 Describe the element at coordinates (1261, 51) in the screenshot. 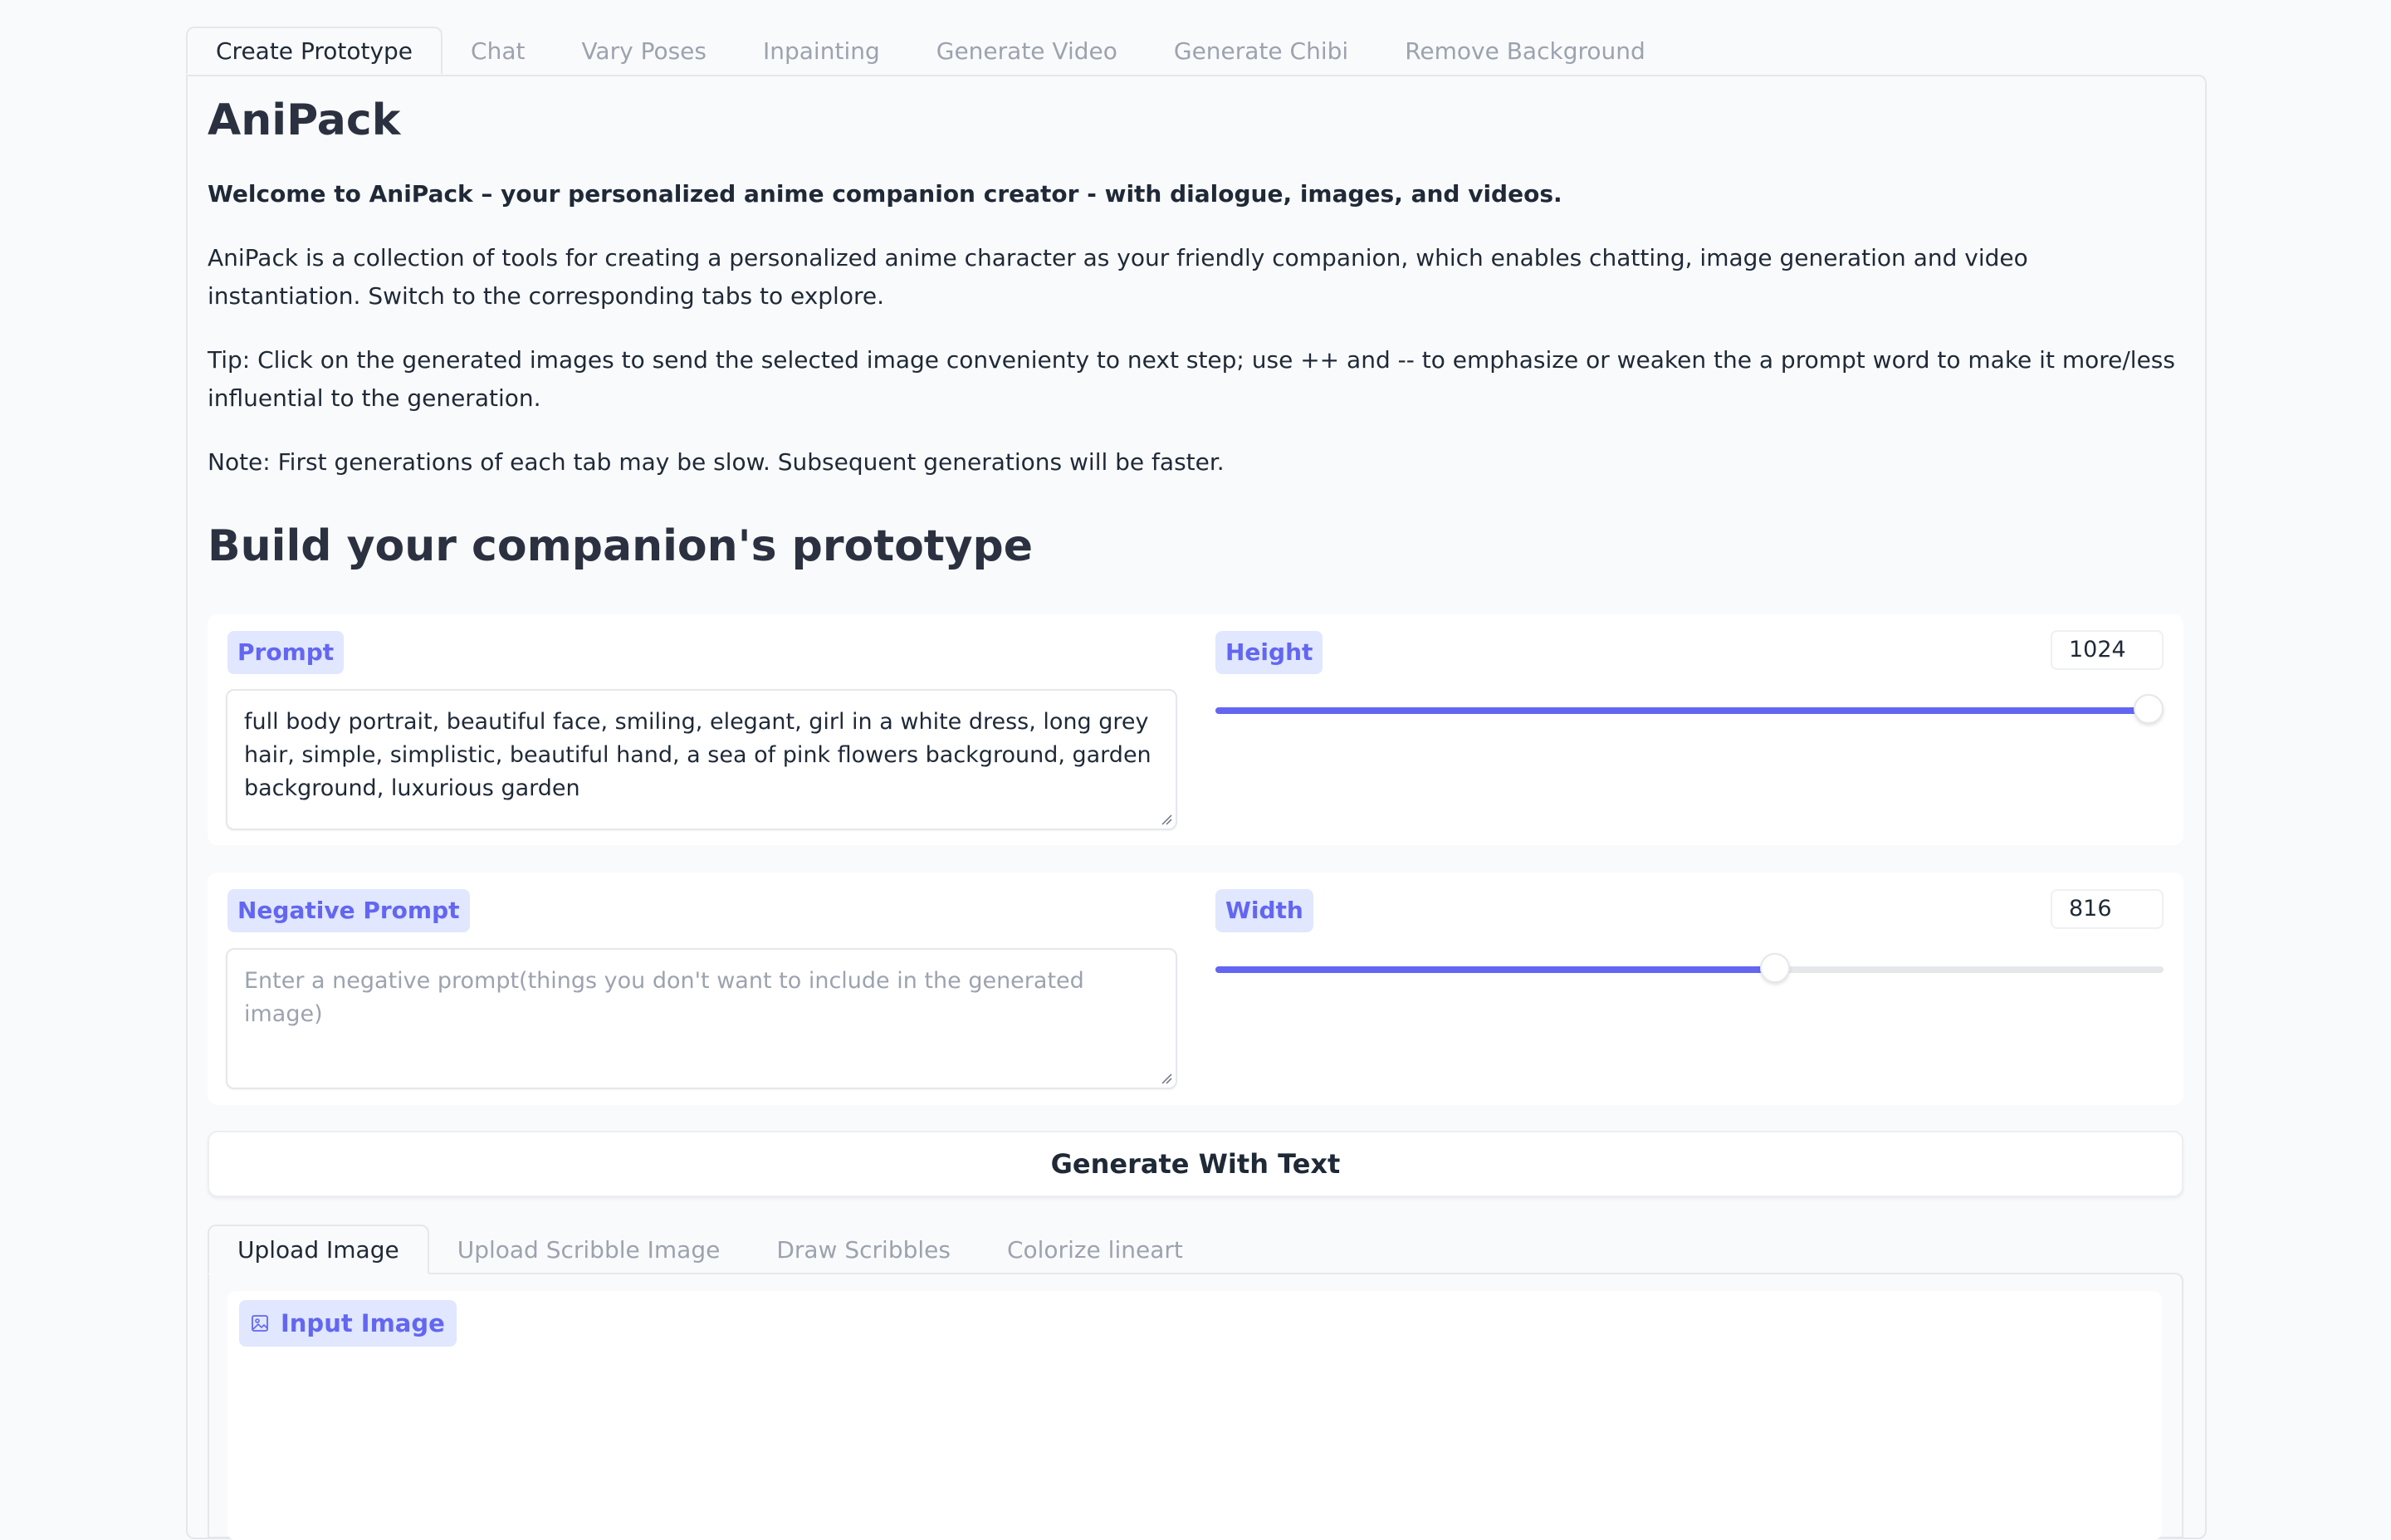

I see `tab-generate-chibi: Generate Chibi` at that location.